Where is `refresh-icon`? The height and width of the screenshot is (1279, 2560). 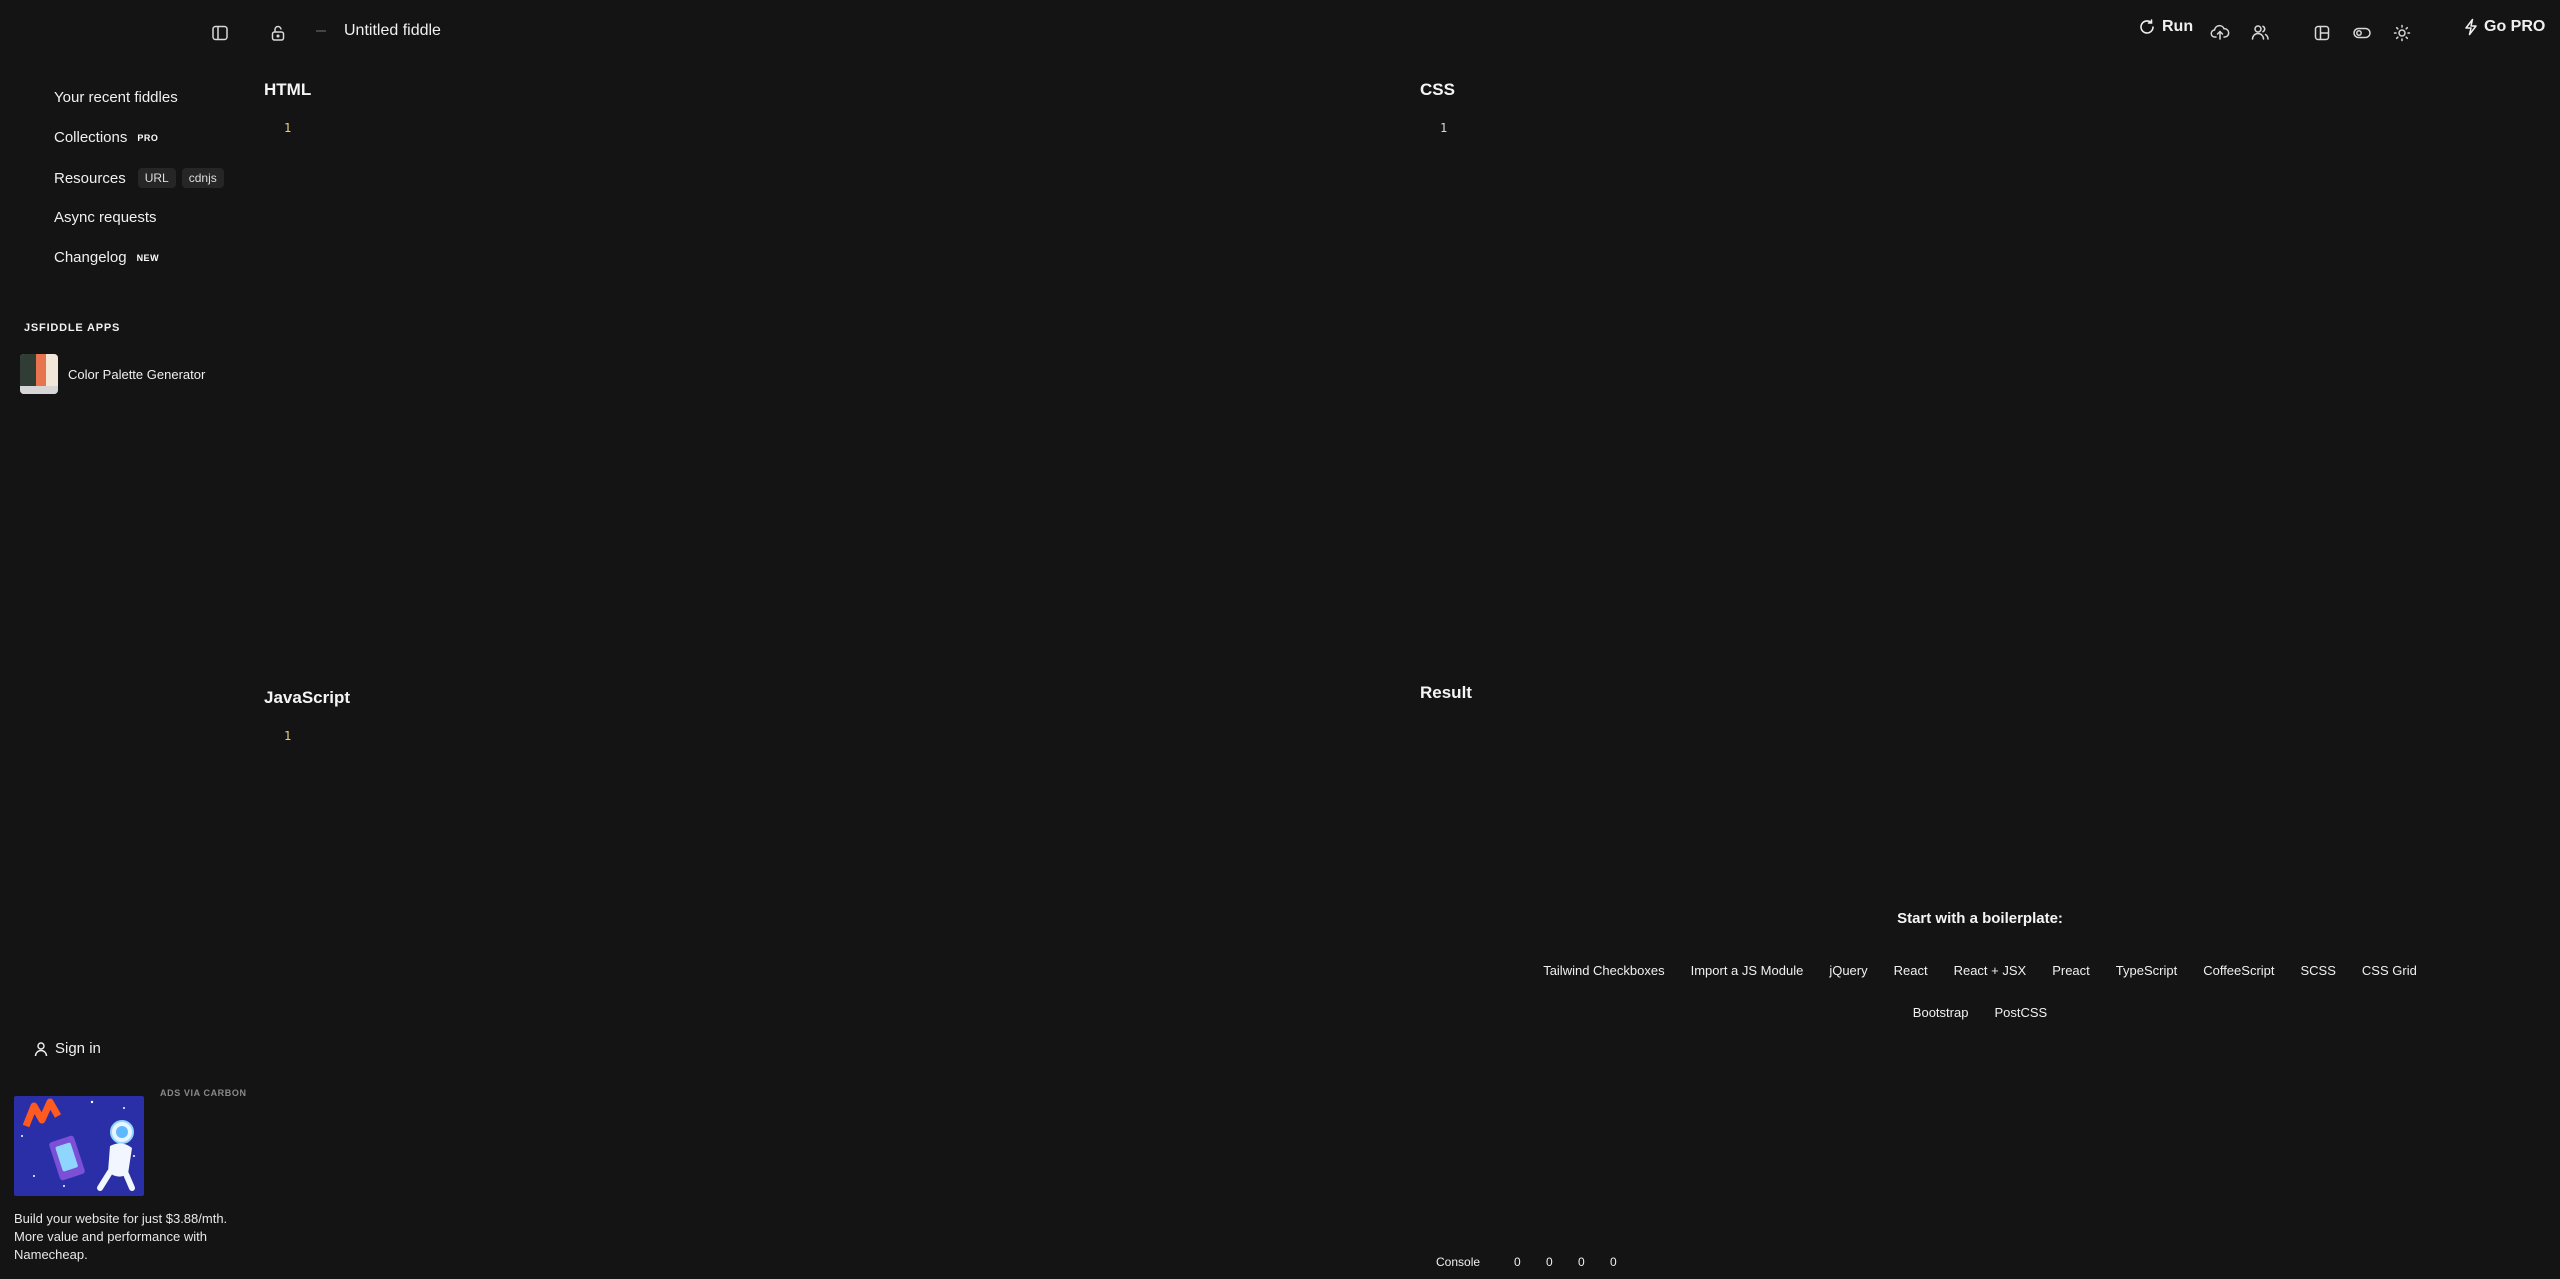
refresh-icon is located at coordinates (2147, 27).